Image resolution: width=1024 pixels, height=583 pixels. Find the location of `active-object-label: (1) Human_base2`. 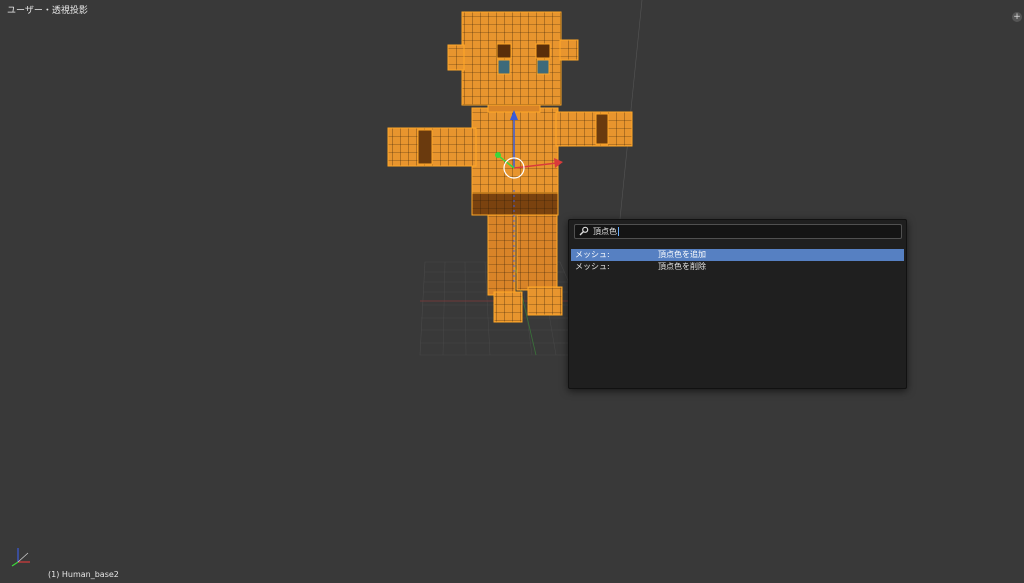

active-object-label: (1) Human_base2 is located at coordinates (83, 574).